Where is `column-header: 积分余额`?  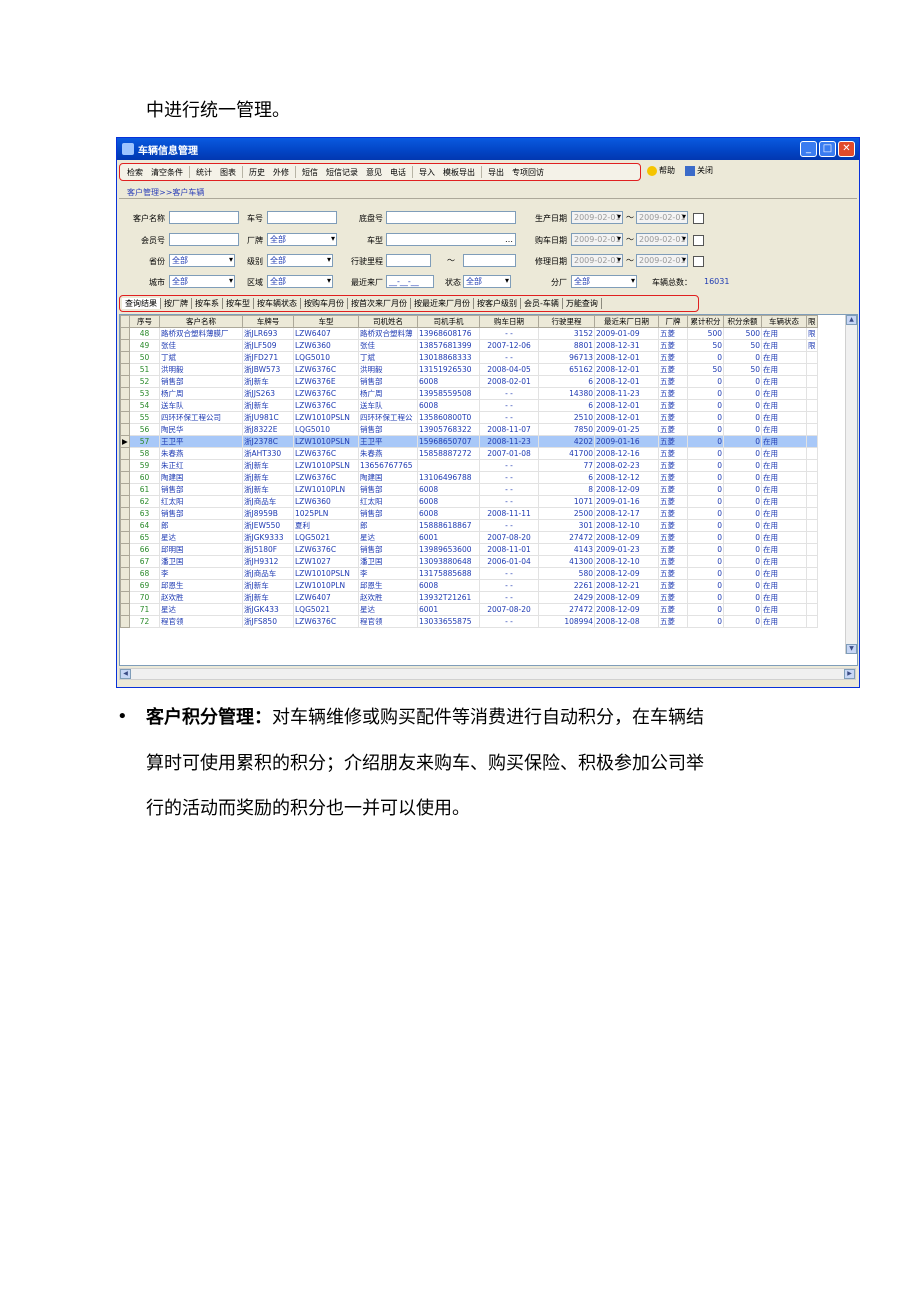
column-header: 积分余额 is located at coordinates (742, 321).